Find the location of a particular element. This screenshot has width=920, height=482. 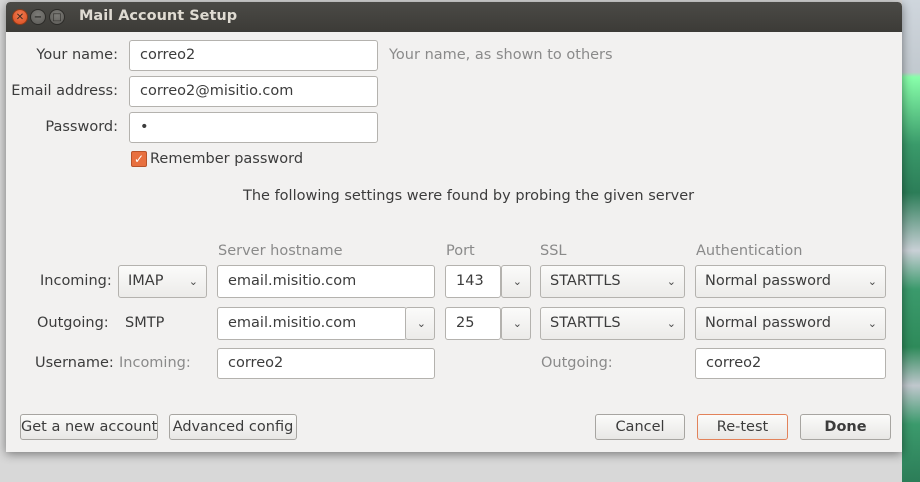

username-incoming-input: correo2 is located at coordinates (326, 363).